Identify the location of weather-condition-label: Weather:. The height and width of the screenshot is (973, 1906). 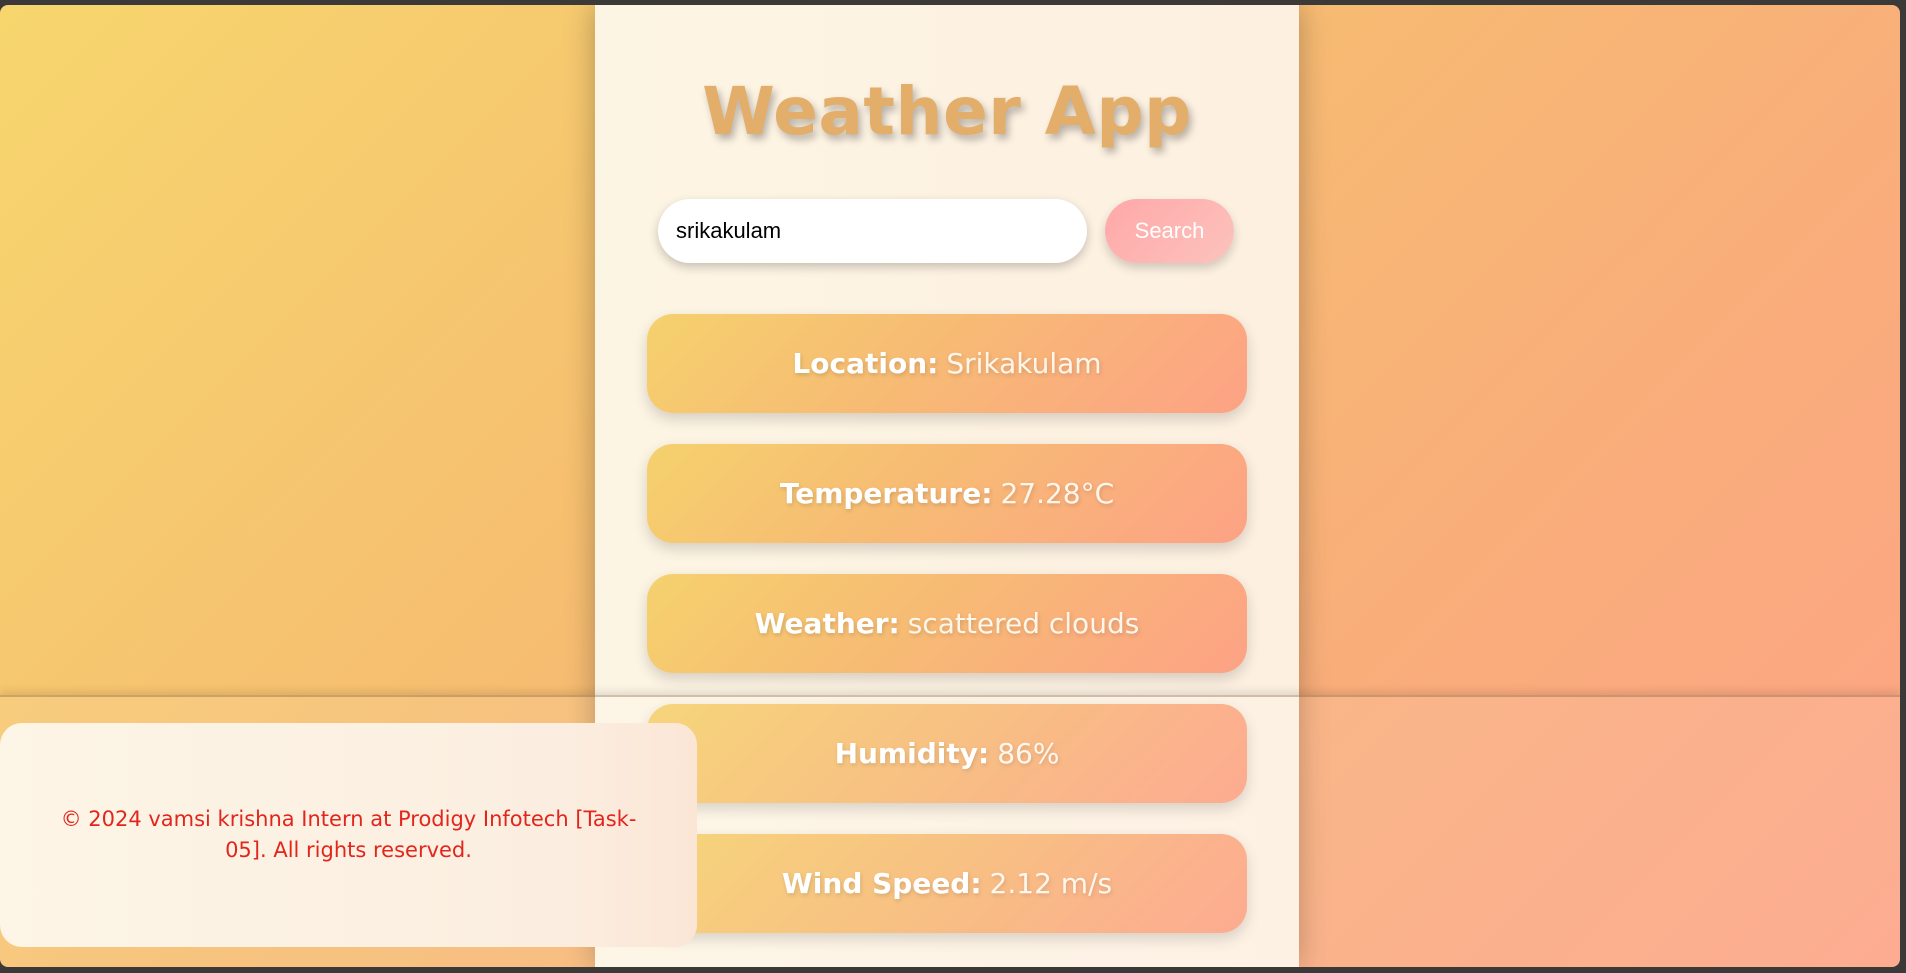
(827, 623).